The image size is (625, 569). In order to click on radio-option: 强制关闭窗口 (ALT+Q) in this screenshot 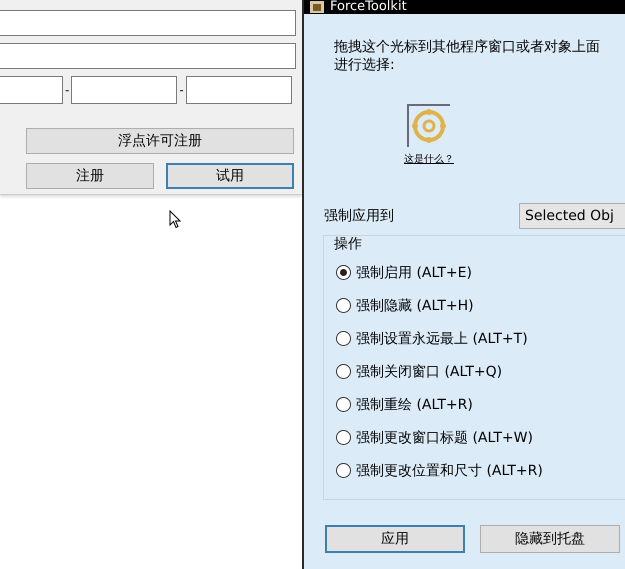, I will do `click(480, 371)`.